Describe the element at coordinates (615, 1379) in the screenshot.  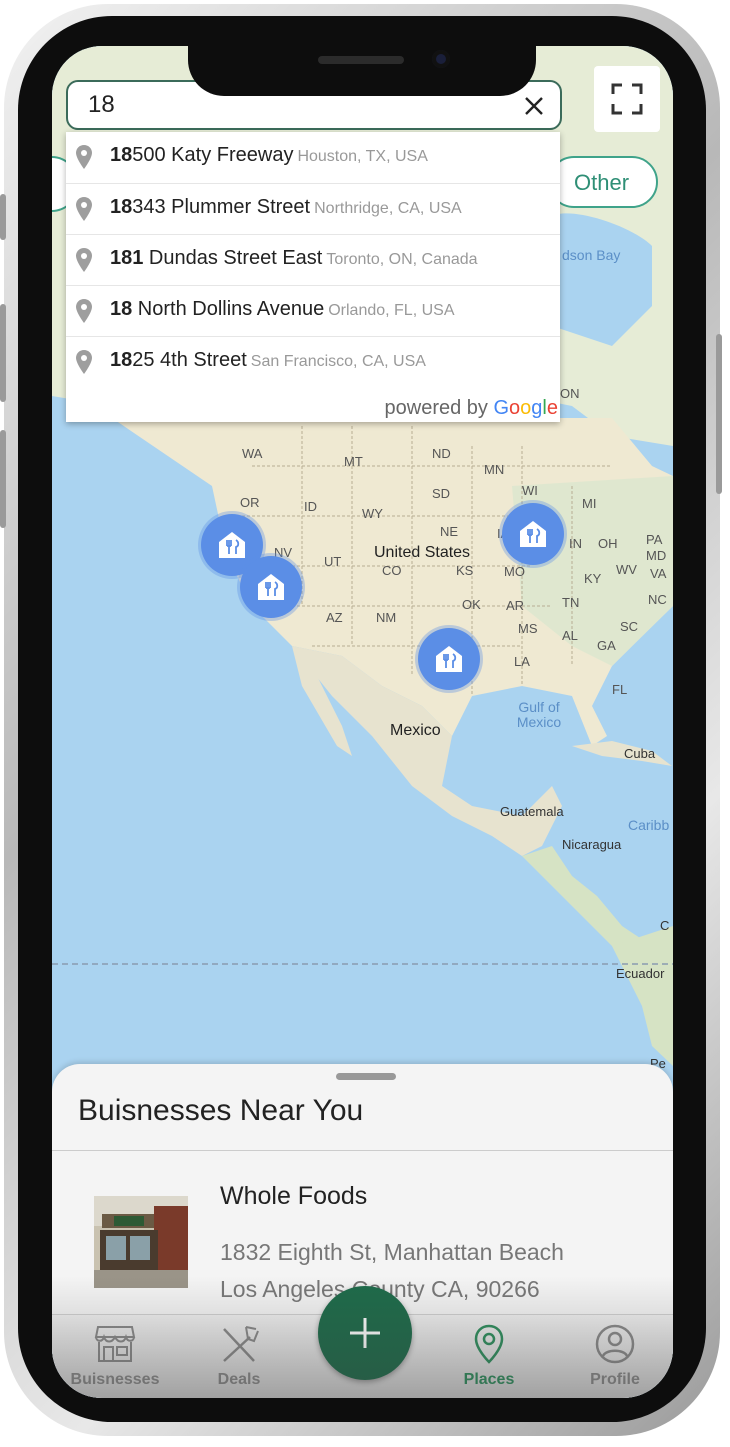
I see `tab-label: Profile` at that location.